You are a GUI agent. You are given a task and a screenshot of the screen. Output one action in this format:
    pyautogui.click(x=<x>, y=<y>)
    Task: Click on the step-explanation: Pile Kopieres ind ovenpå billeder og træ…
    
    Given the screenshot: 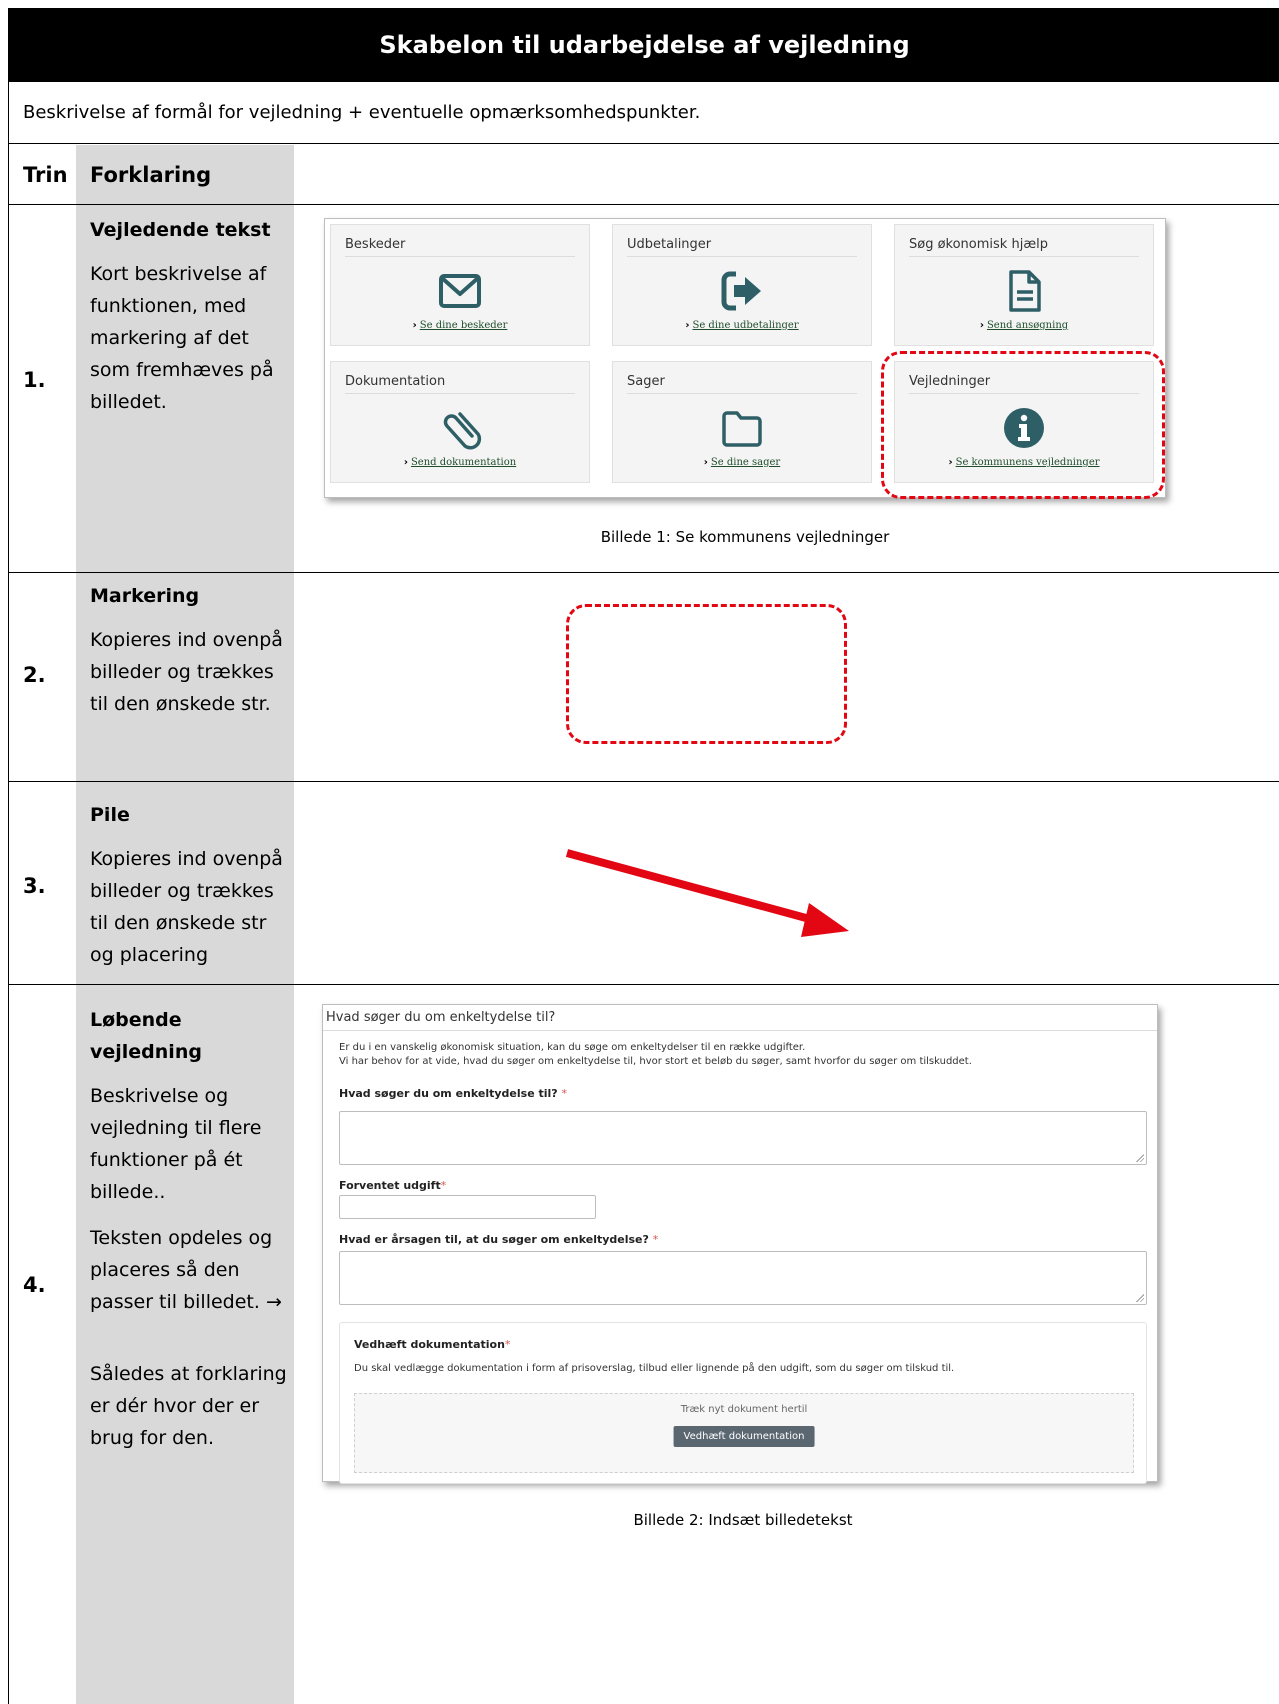 What is the action you would take?
    pyautogui.click(x=190, y=892)
    